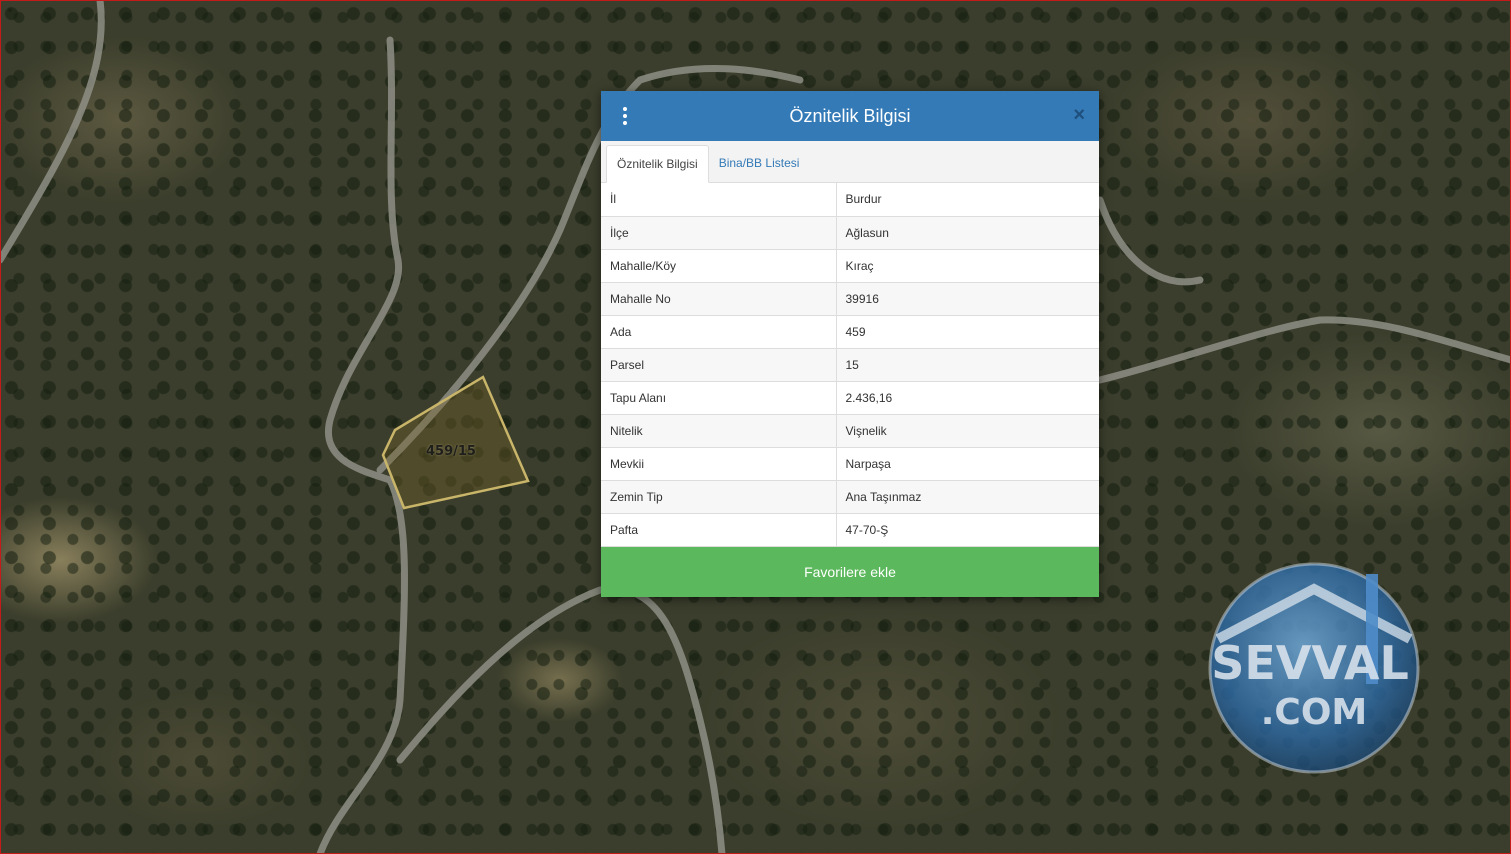 The width and height of the screenshot is (1511, 854). I want to click on attribute-row: Ada 459, so click(850, 332).